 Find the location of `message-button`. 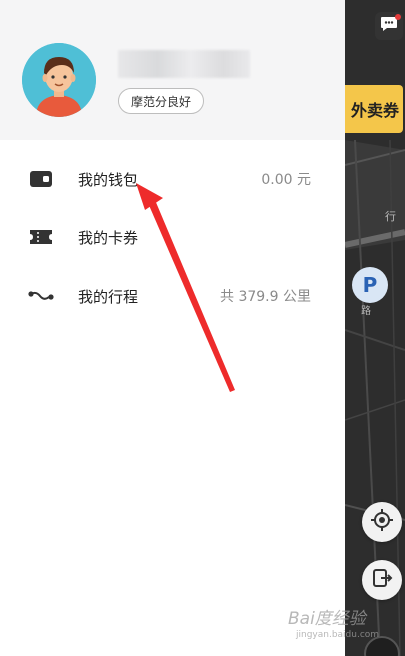

message-button is located at coordinates (389, 26).